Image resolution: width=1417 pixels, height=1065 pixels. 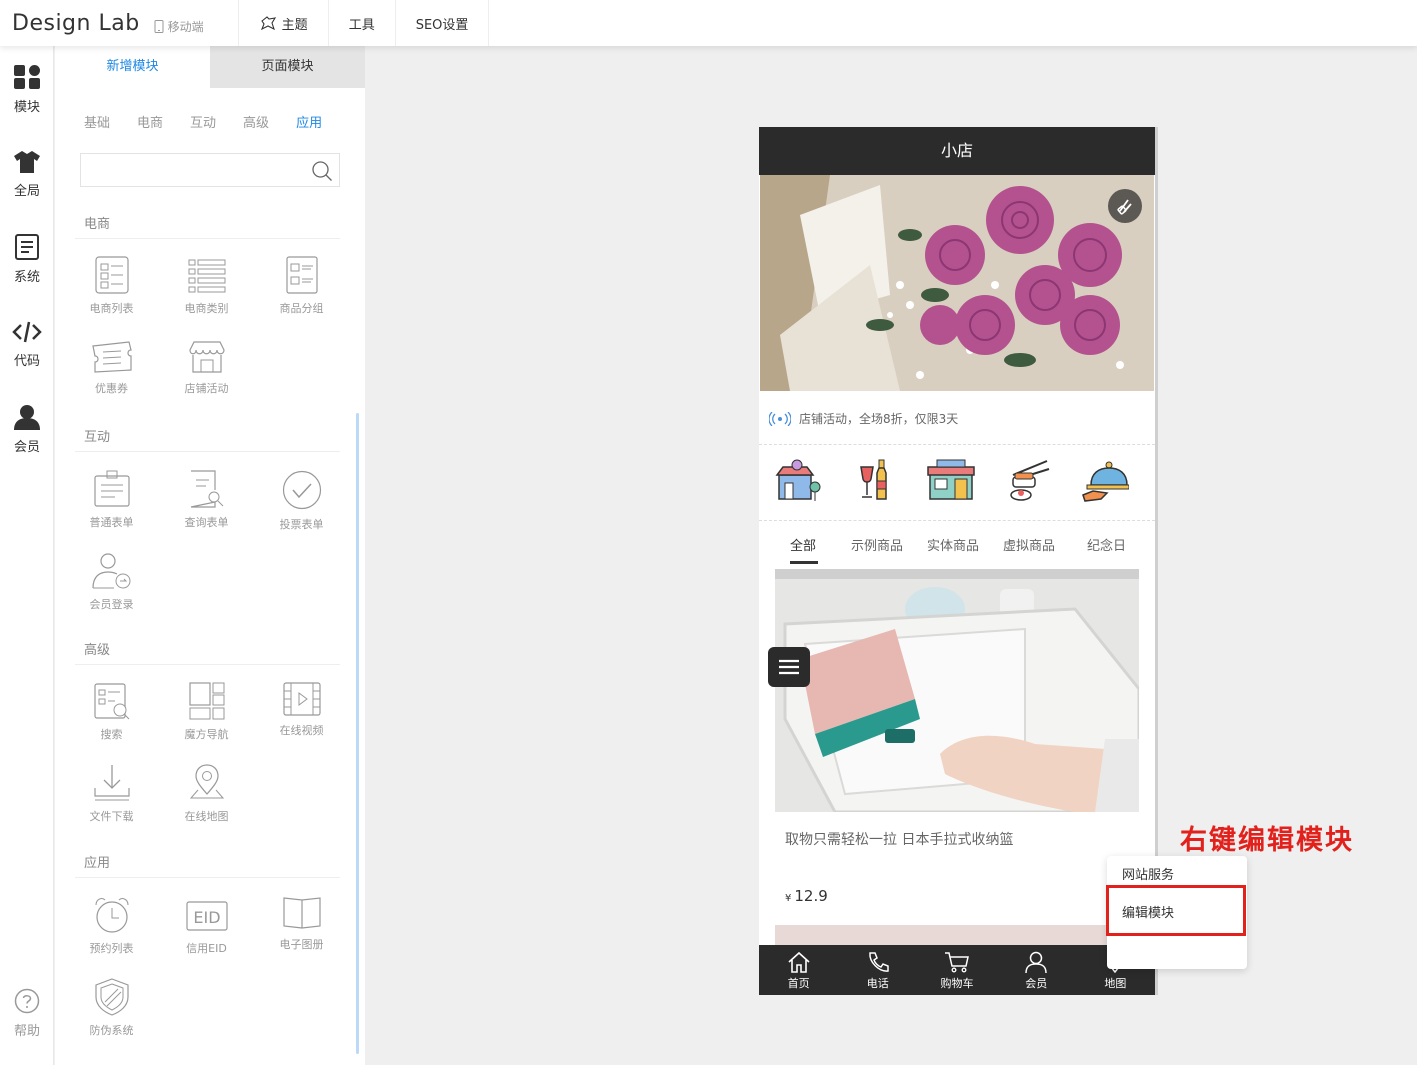 I want to click on module-vote-form: 投票表单, so click(x=301, y=501).